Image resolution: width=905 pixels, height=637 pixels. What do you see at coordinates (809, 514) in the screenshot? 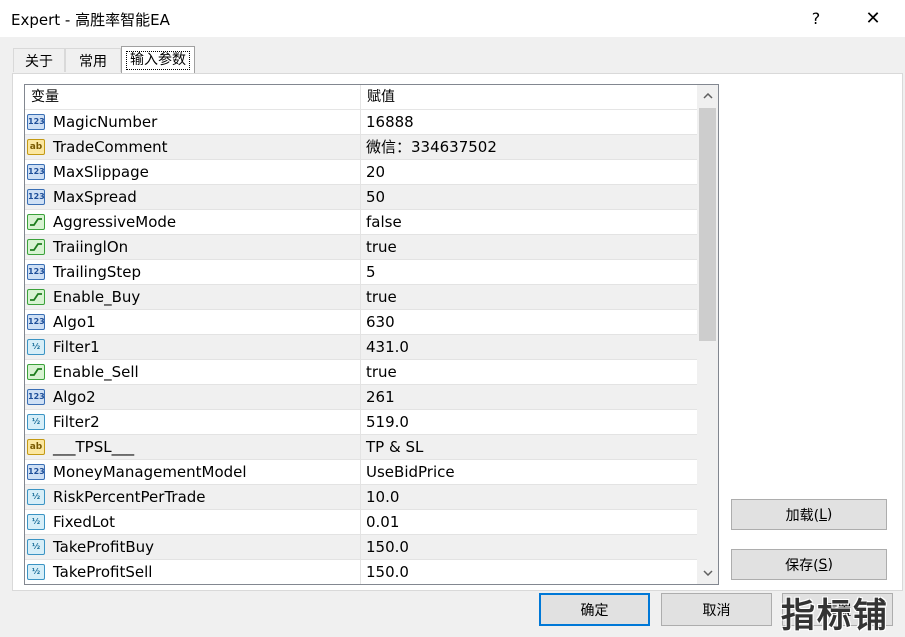
I see `load-button: 加载(L)` at bounding box center [809, 514].